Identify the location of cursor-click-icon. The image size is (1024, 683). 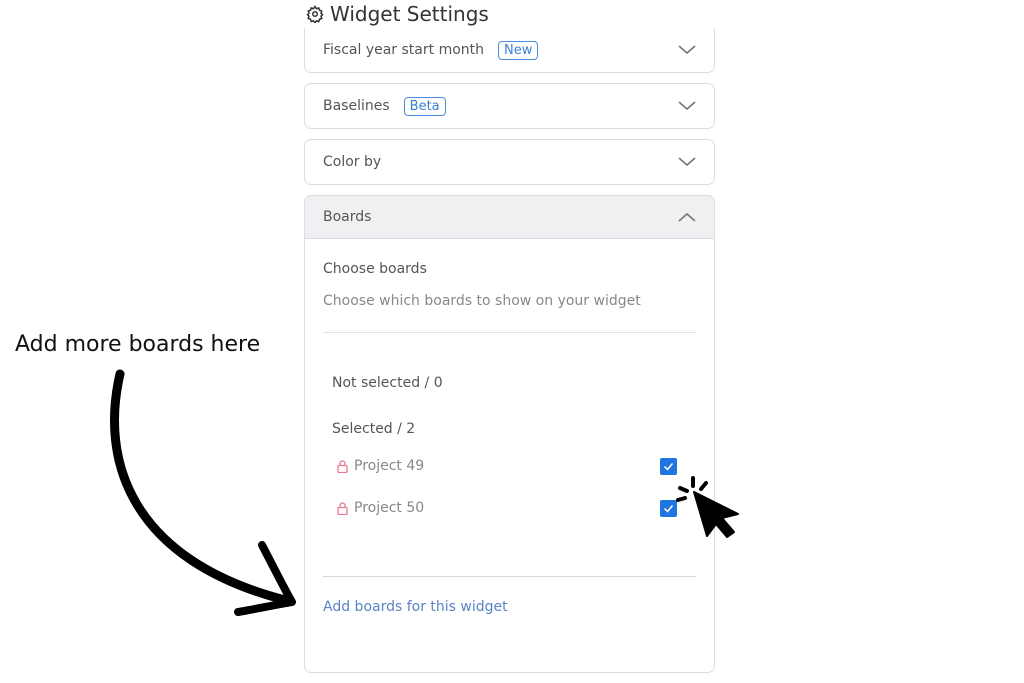
(707, 507).